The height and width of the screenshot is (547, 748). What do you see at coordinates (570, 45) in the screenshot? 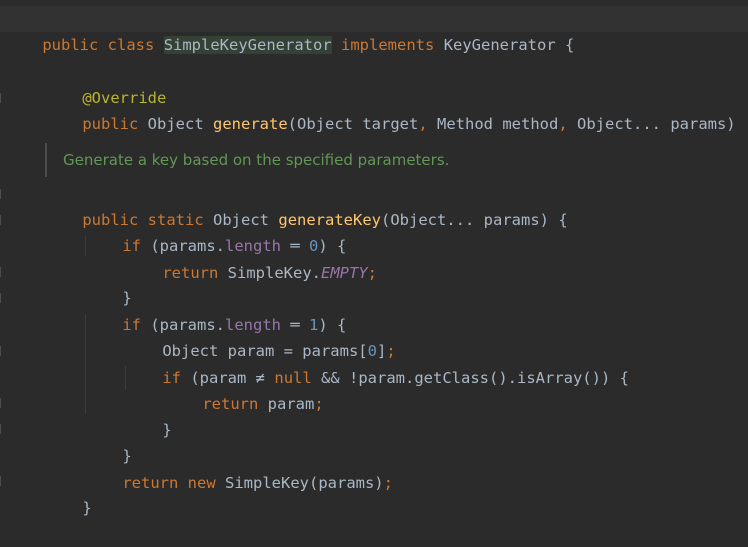
I see `brace: {` at bounding box center [570, 45].